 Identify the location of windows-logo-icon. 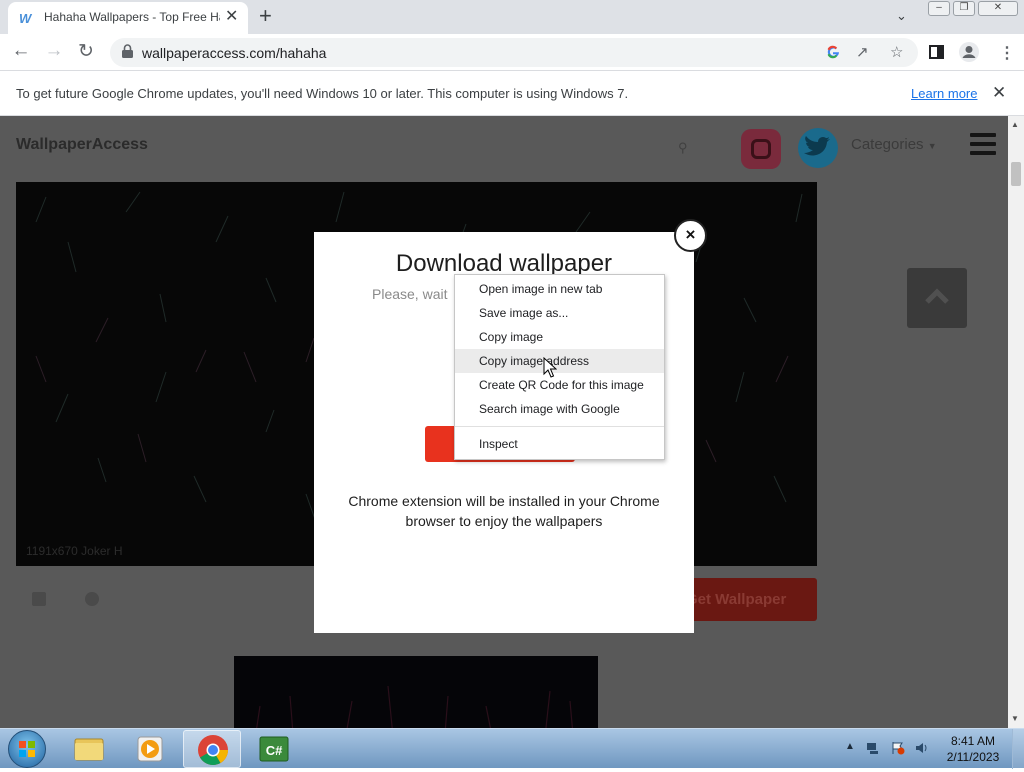
(27, 749).